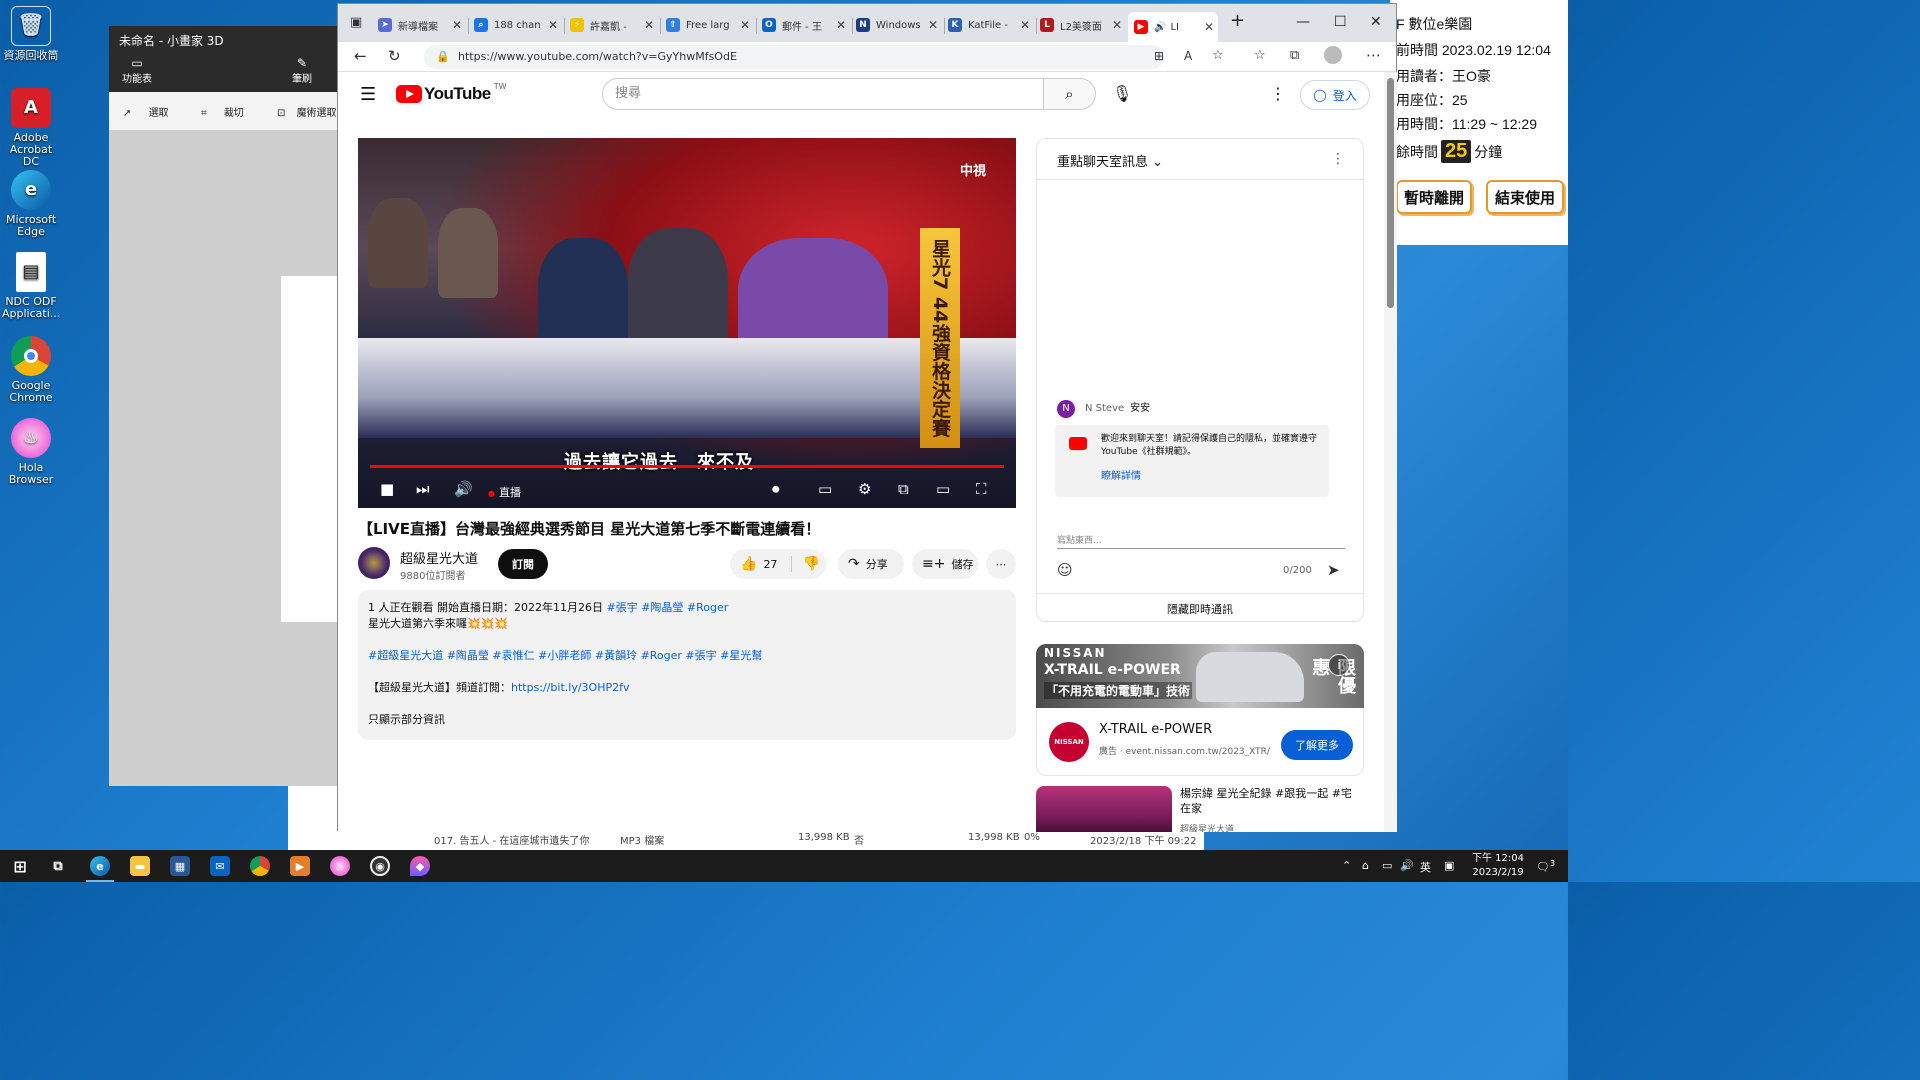  I want to click on input-language: 英, so click(1425, 867).